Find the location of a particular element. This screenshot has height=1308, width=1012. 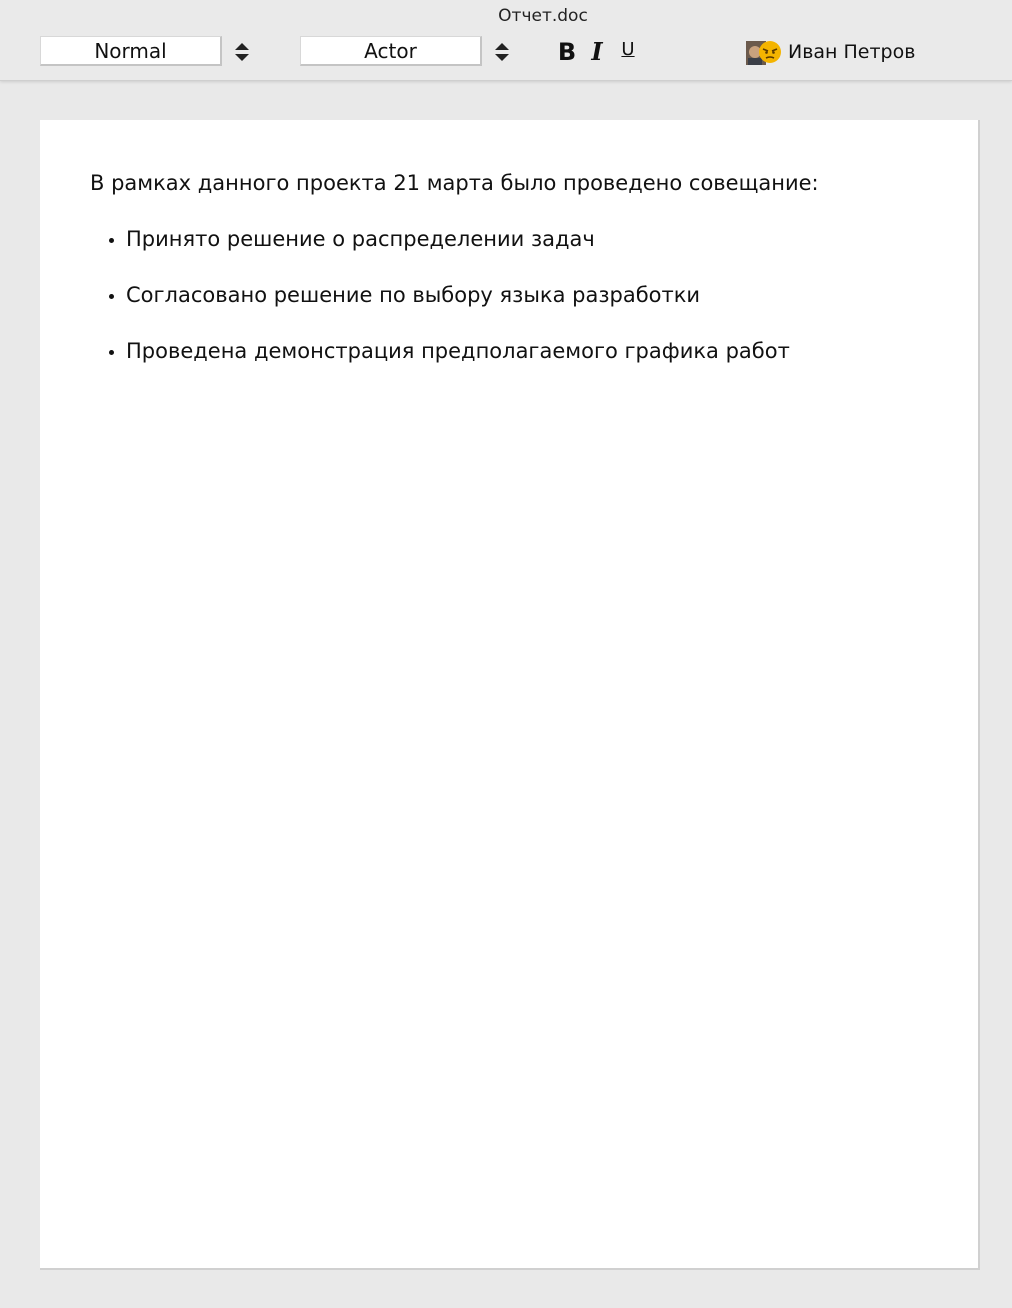

italic-button: I is located at coordinates (597, 51).